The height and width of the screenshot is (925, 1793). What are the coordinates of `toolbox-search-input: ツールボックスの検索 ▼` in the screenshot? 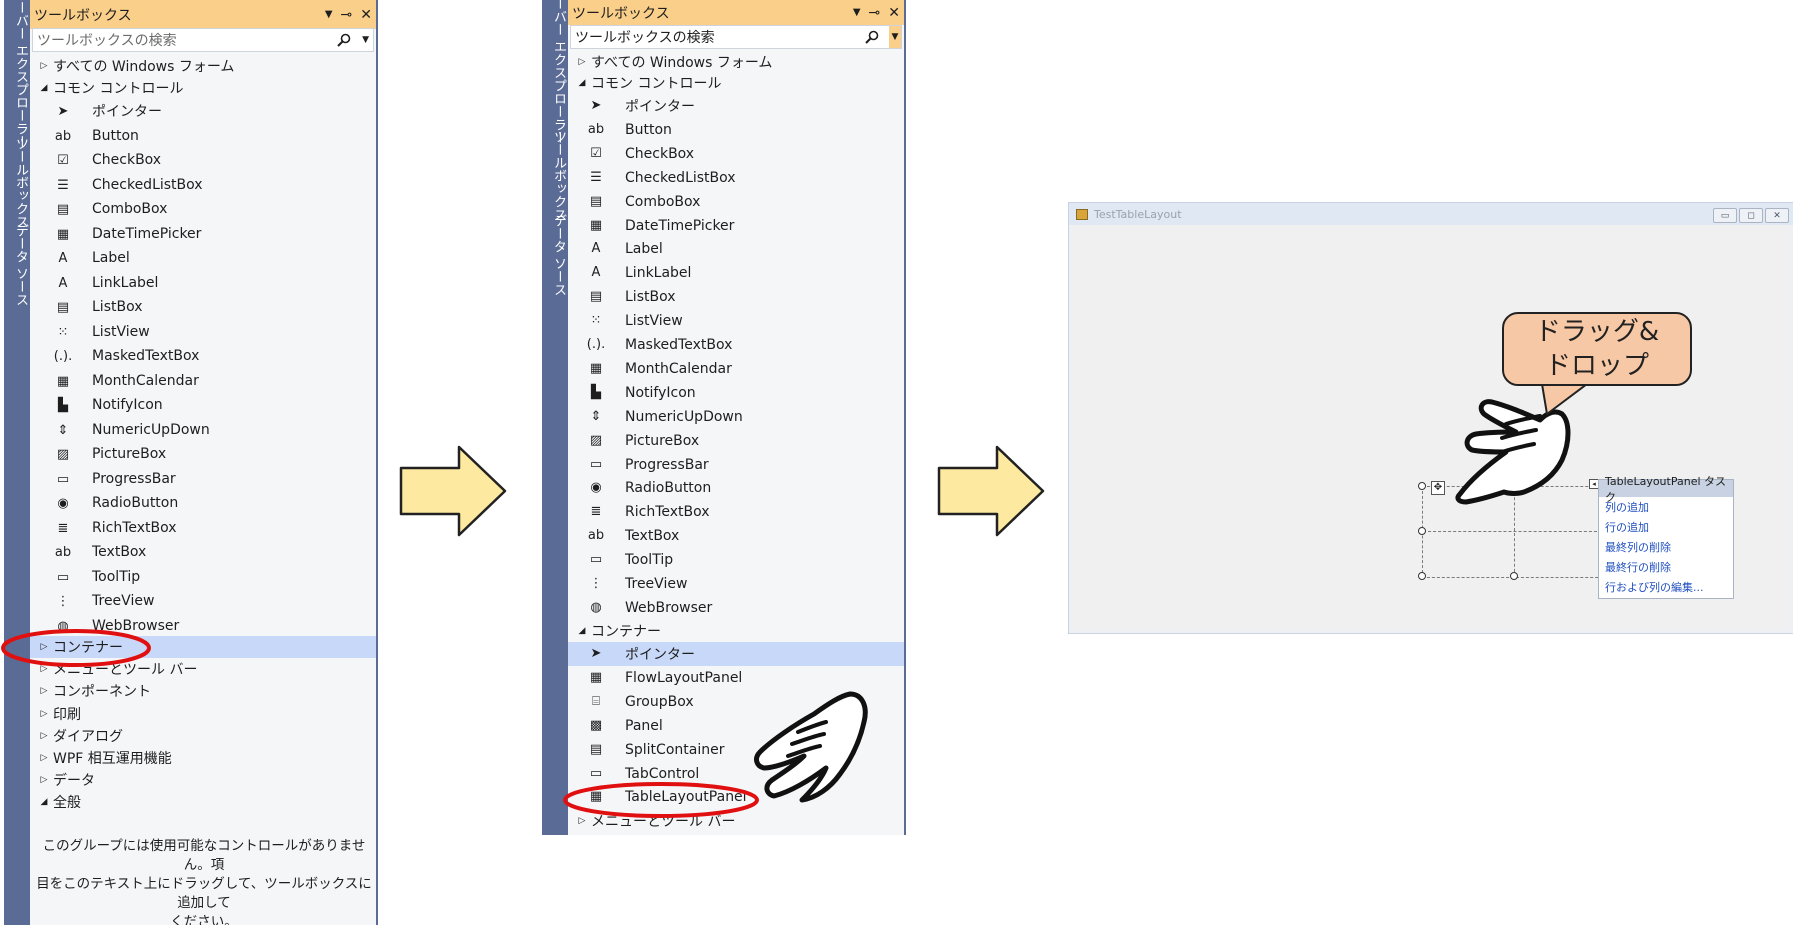 It's located at (203, 40).